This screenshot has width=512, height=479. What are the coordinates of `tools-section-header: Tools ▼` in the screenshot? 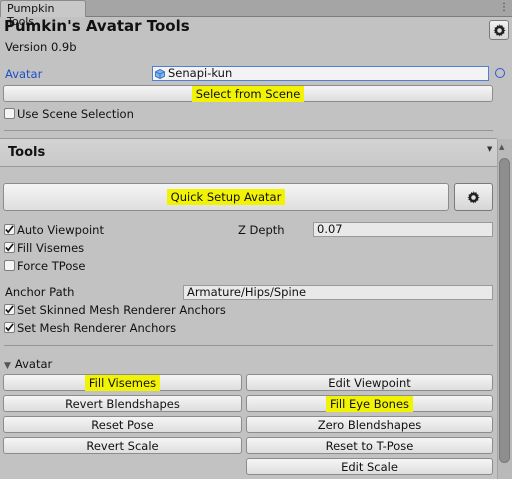 It's located at (248, 152).